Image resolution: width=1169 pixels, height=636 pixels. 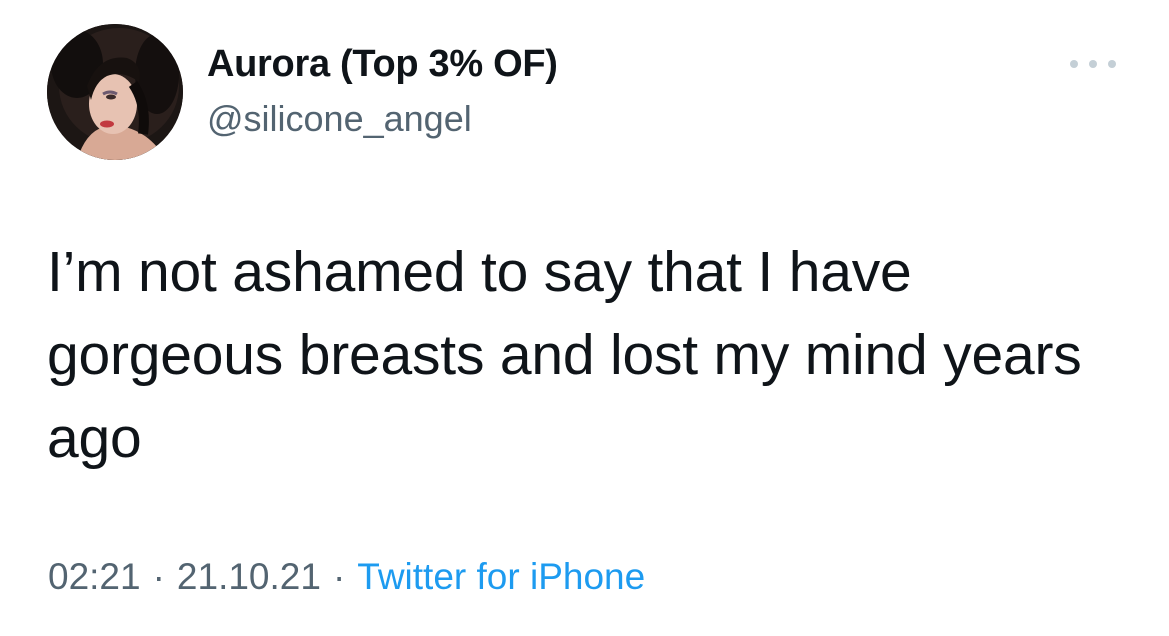 I want to click on tweet-time: 02:21, so click(x=94, y=576).